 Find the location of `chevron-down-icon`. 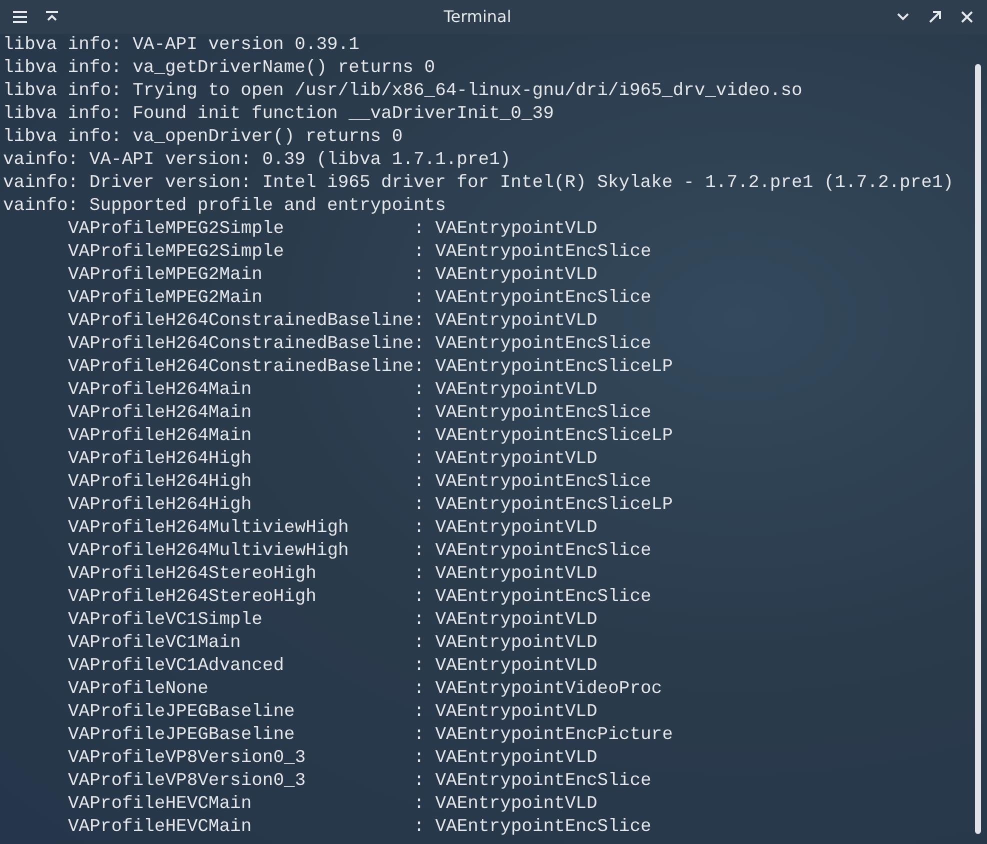

chevron-down-icon is located at coordinates (903, 17).